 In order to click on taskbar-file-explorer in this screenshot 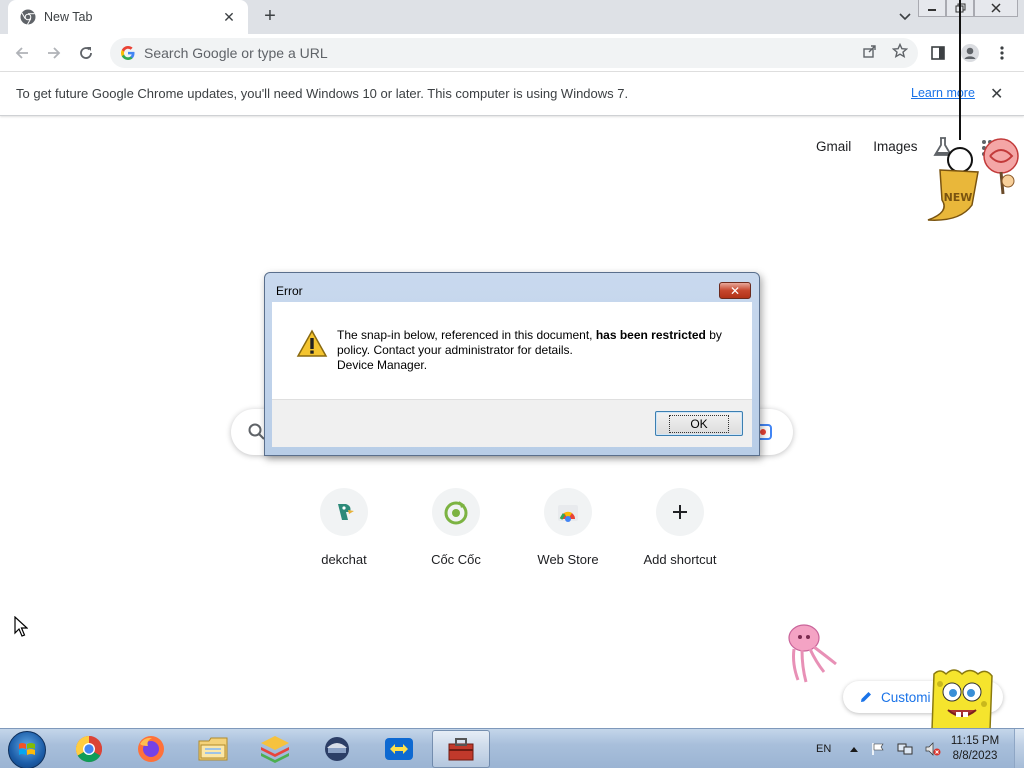, I will do `click(213, 749)`.